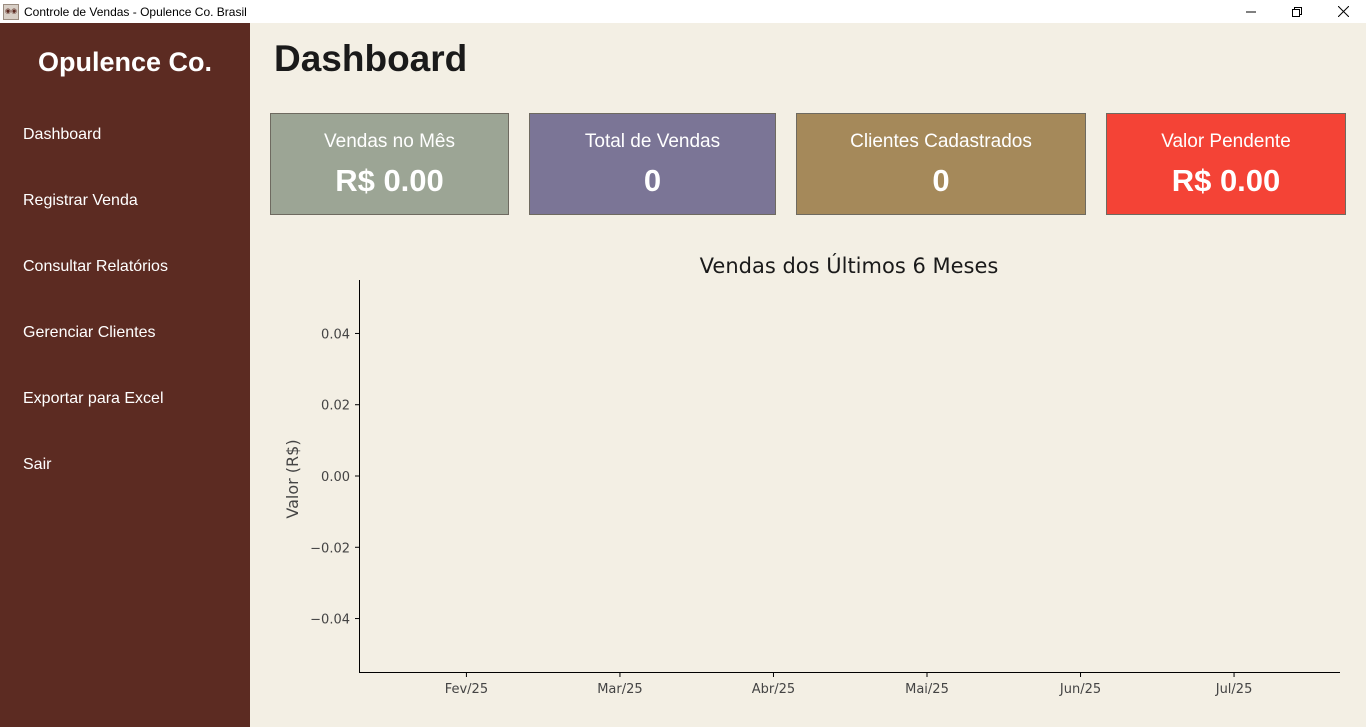 The height and width of the screenshot is (727, 1366). What do you see at coordinates (135, 11) in the screenshot?
I see `window-title: Controle de Vendas - Opulence Co. Brasil` at bounding box center [135, 11].